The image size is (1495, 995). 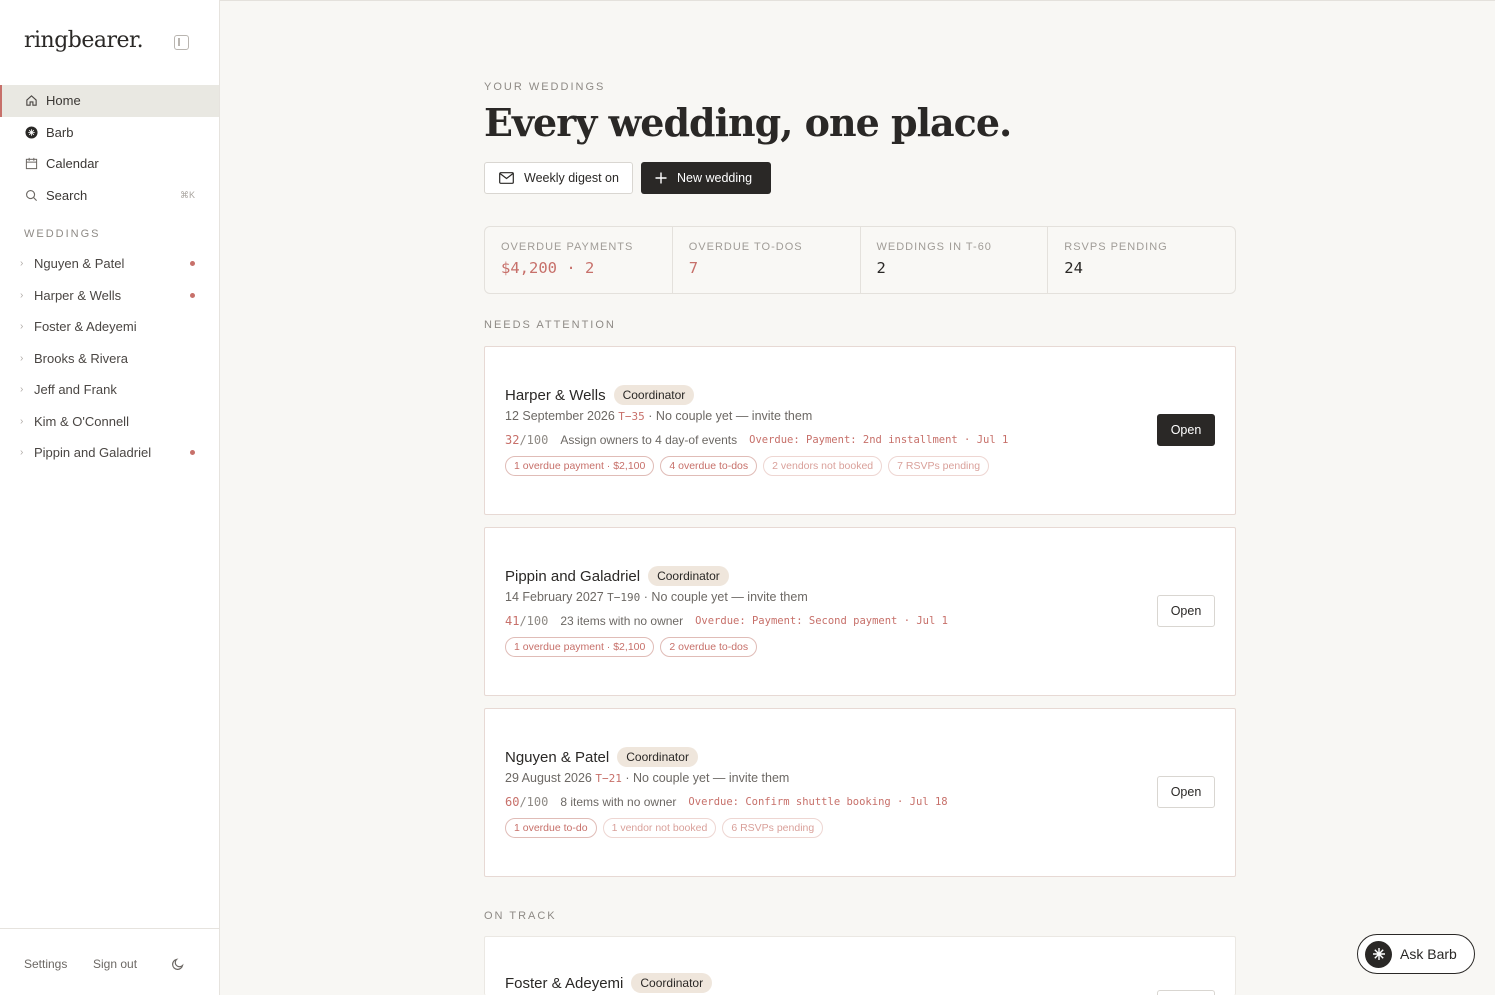 What do you see at coordinates (63, 101) in the screenshot?
I see `nav-label: Home` at bounding box center [63, 101].